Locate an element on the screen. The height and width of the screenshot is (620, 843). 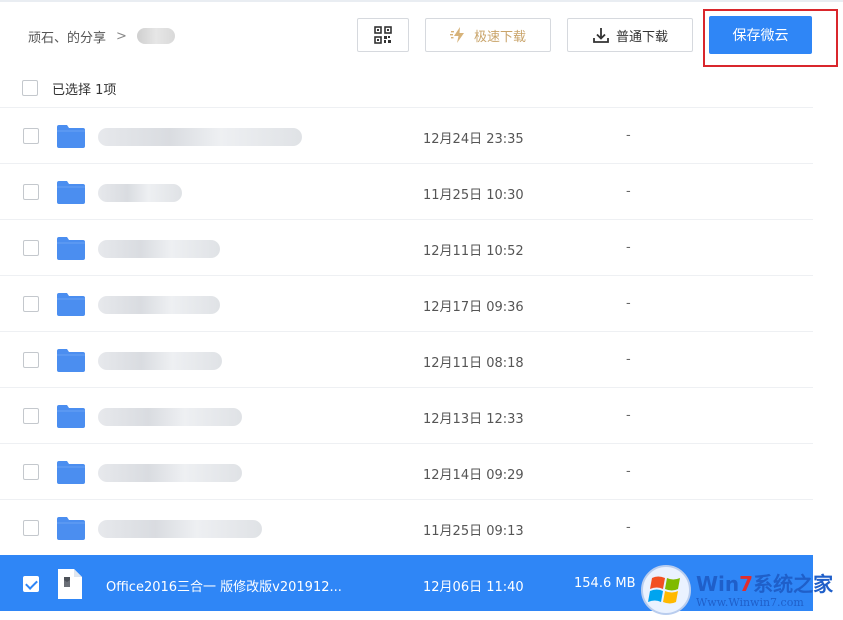
breadcrumb: 顽石、的分享 > is located at coordinates (101, 36).